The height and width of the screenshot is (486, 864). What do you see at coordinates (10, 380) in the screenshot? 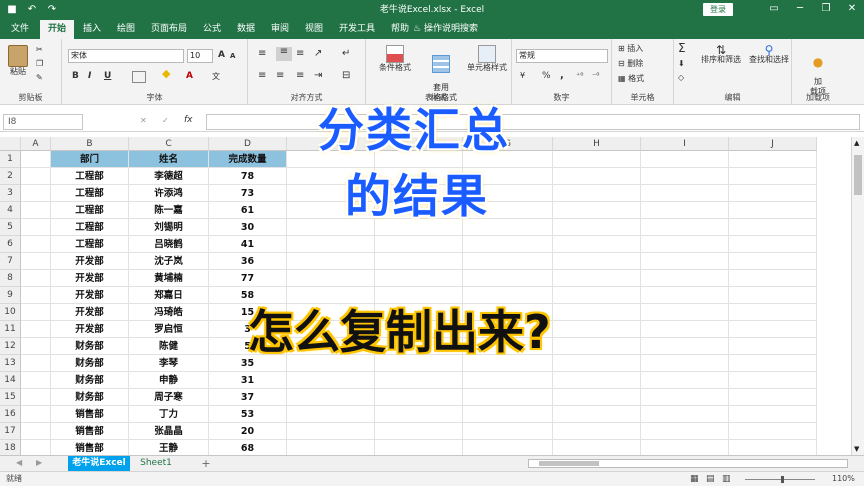
I see `row-header-14: 14` at bounding box center [10, 380].